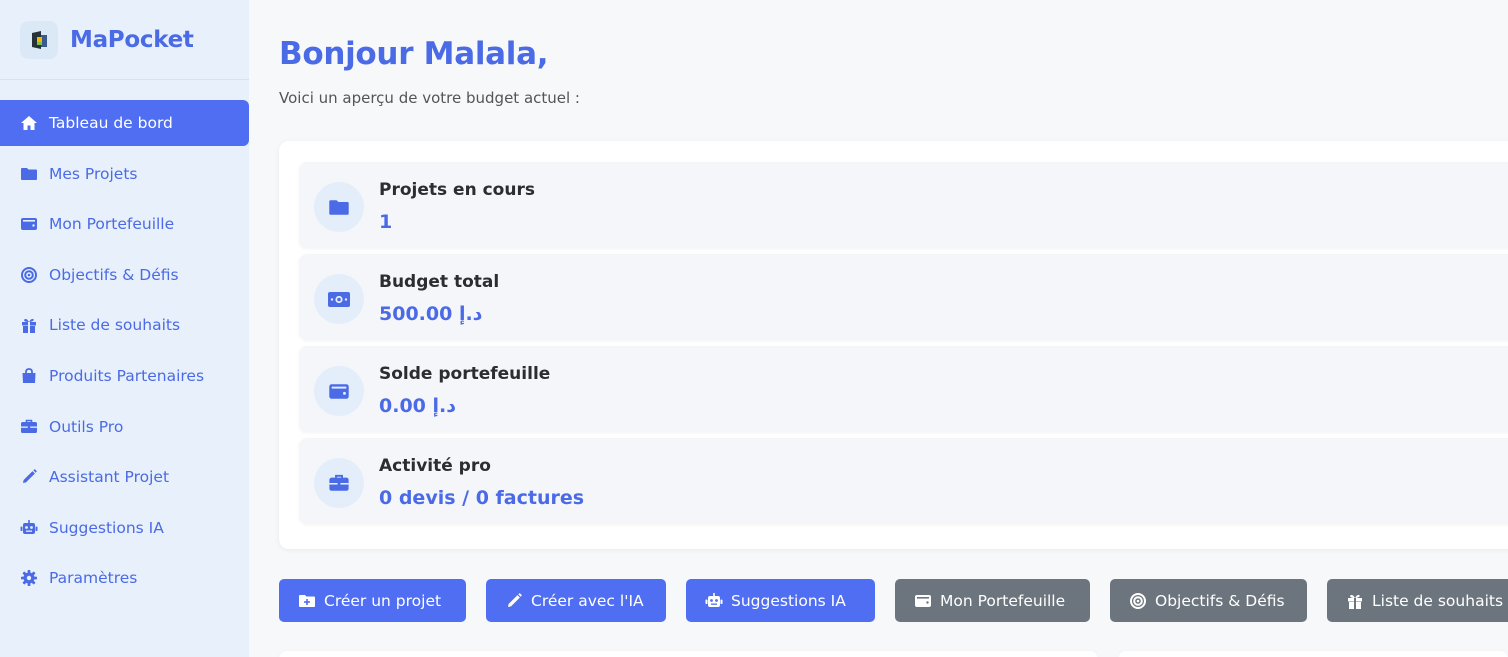  What do you see at coordinates (417, 406) in the screenshot?
I see `stat-value: 0.00 د.إ` at bounding box center [417, 406].